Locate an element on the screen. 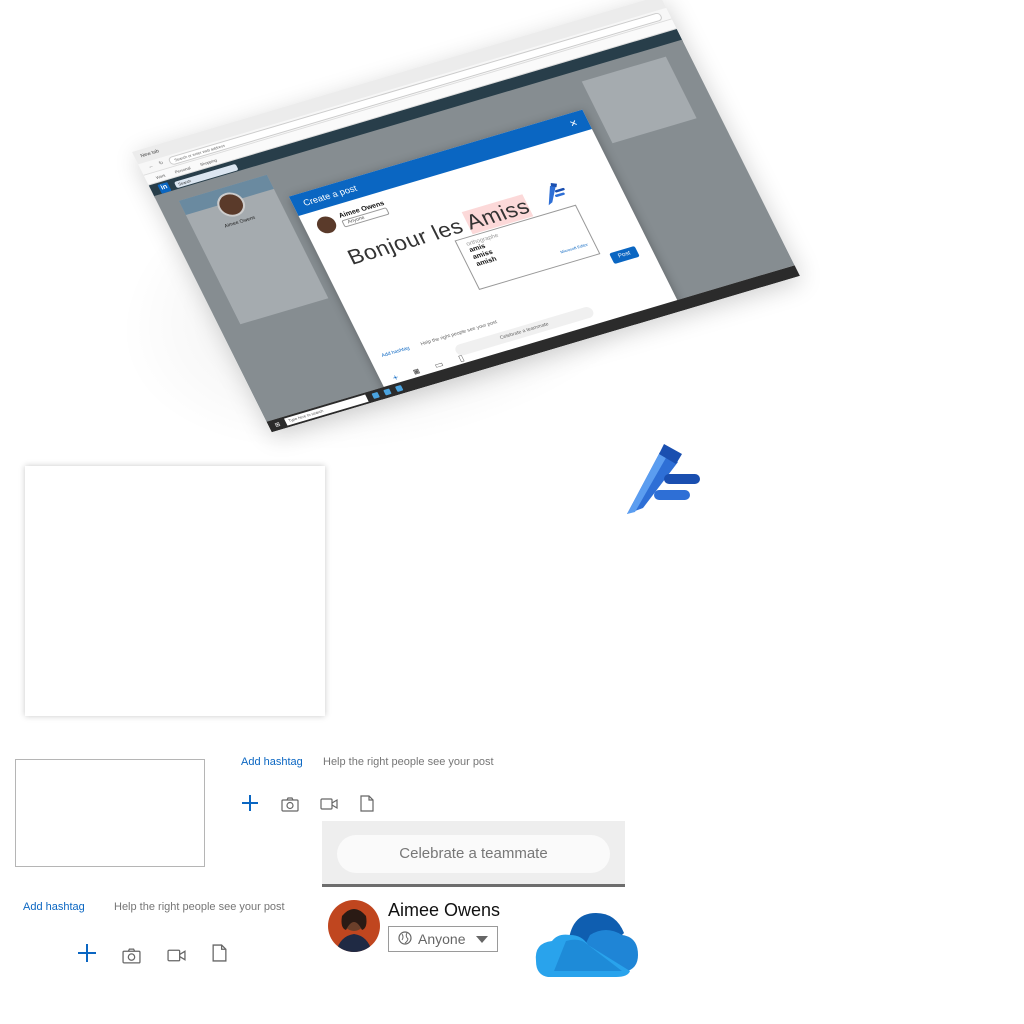 The height and width of the screenshot is (1024, 1024). windows-icon: ⊞ is located at coordinates (277, 425).